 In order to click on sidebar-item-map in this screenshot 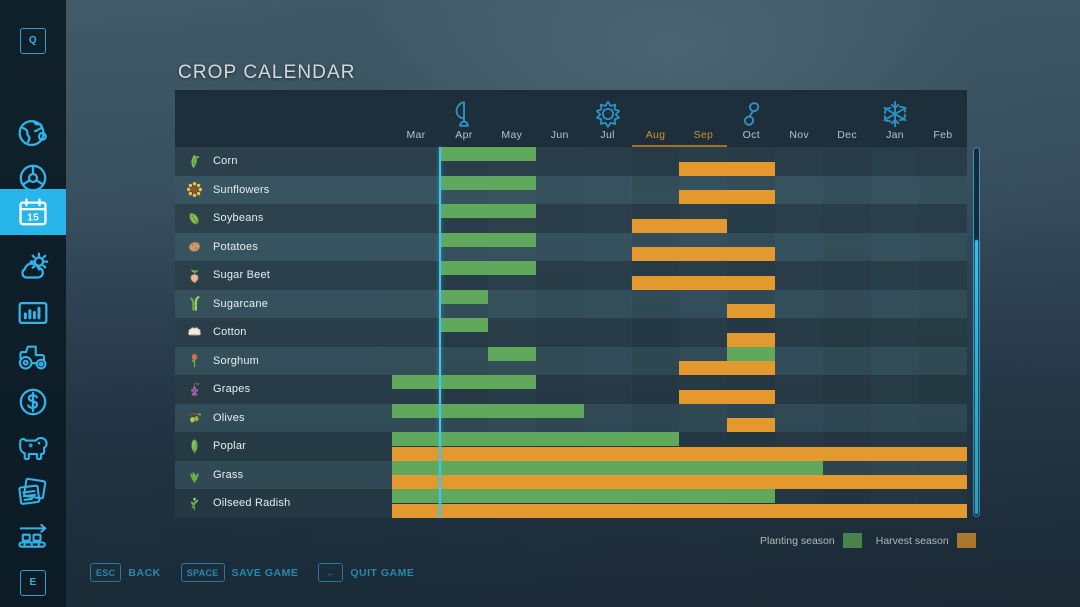, I will do `click(33, 132)`.